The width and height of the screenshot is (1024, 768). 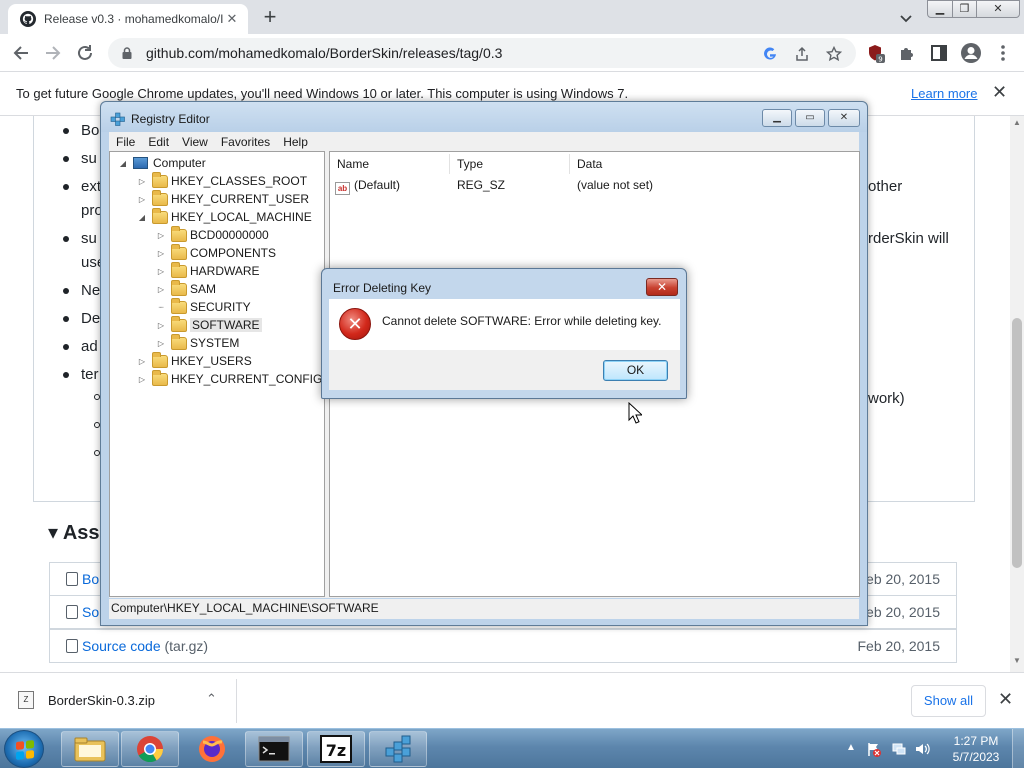 What do you see at coordinates (1017, 122) in the screenshot?
I see `scroll-up-arrow-icon: ▲` at bounding box center [1017, 122].